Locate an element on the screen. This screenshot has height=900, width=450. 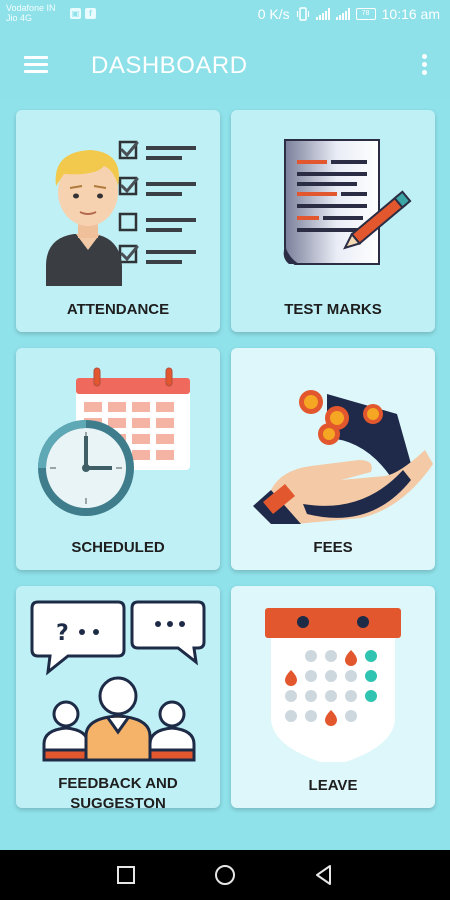
facebook-icon: f is located at coordinates (90, 13).